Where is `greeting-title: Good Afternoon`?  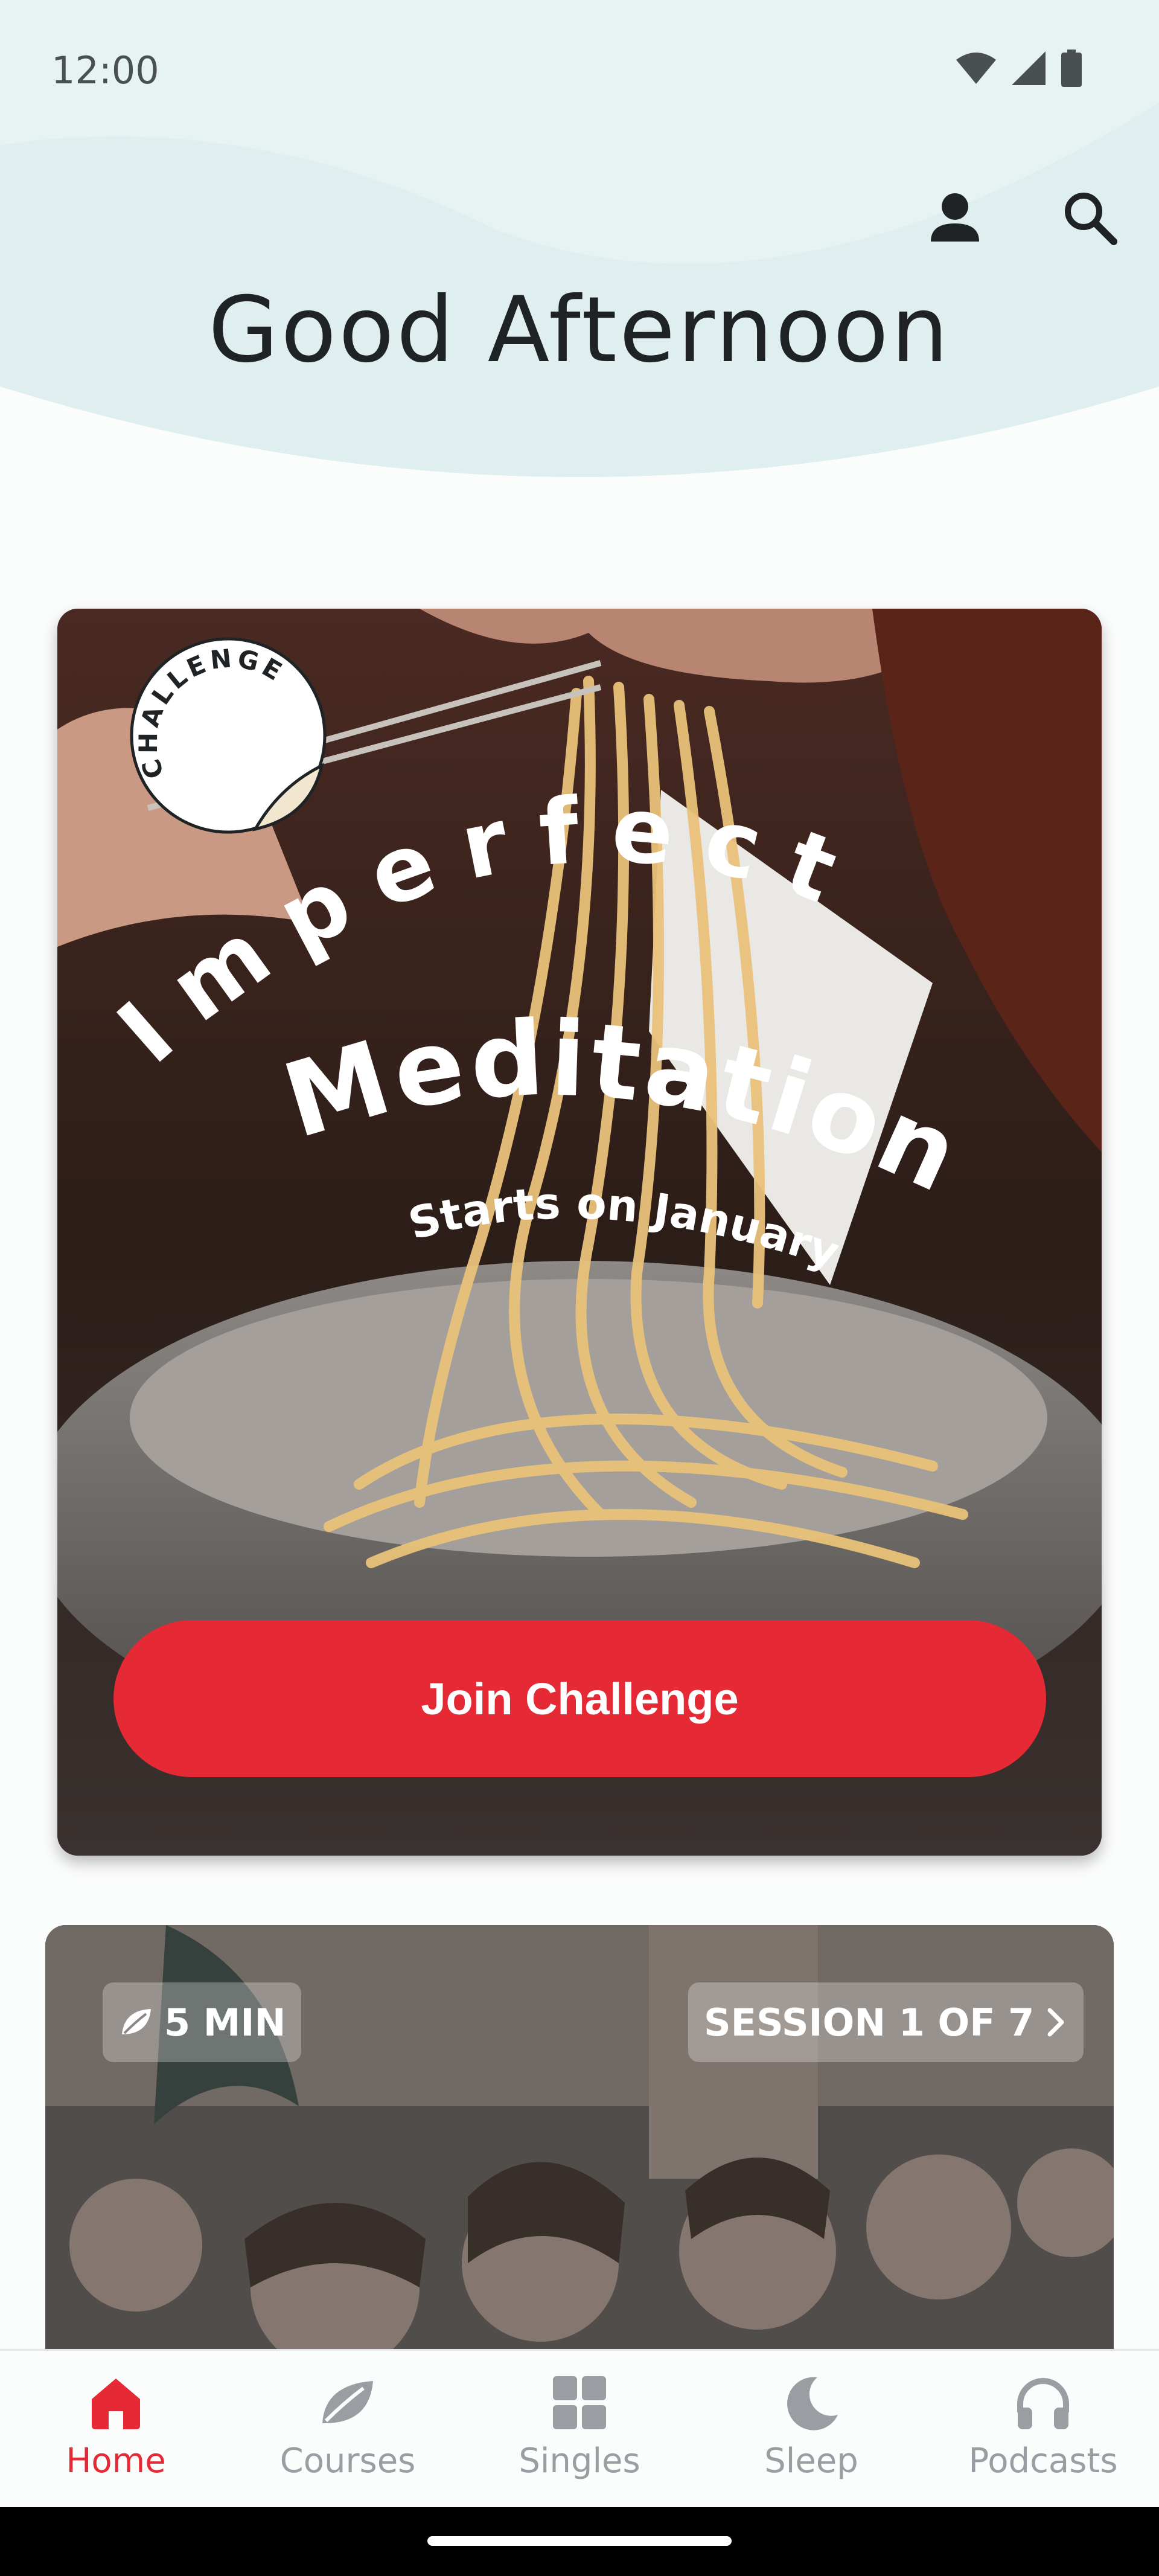 greeting-title: Good Afternoon is located at coordinates (579, 330).